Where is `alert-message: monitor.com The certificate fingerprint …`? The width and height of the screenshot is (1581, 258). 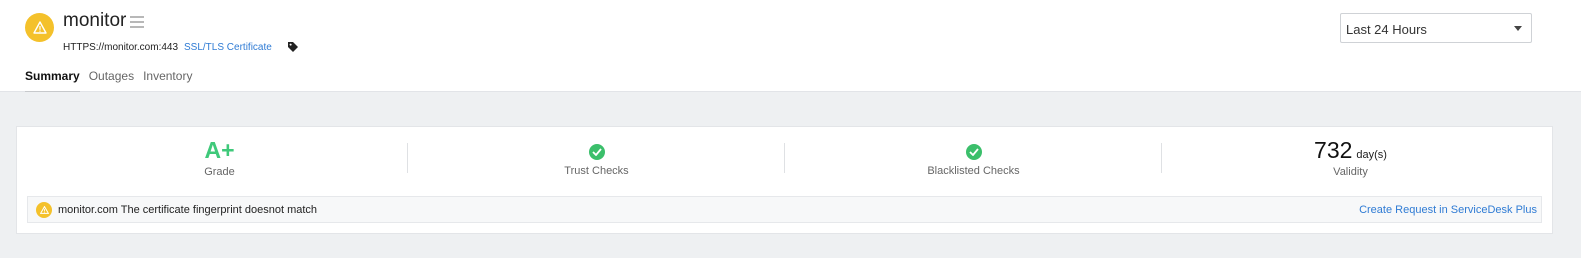 alert-message: monitor.com The certificate fingerprint … is located at coordinates (188, 210).